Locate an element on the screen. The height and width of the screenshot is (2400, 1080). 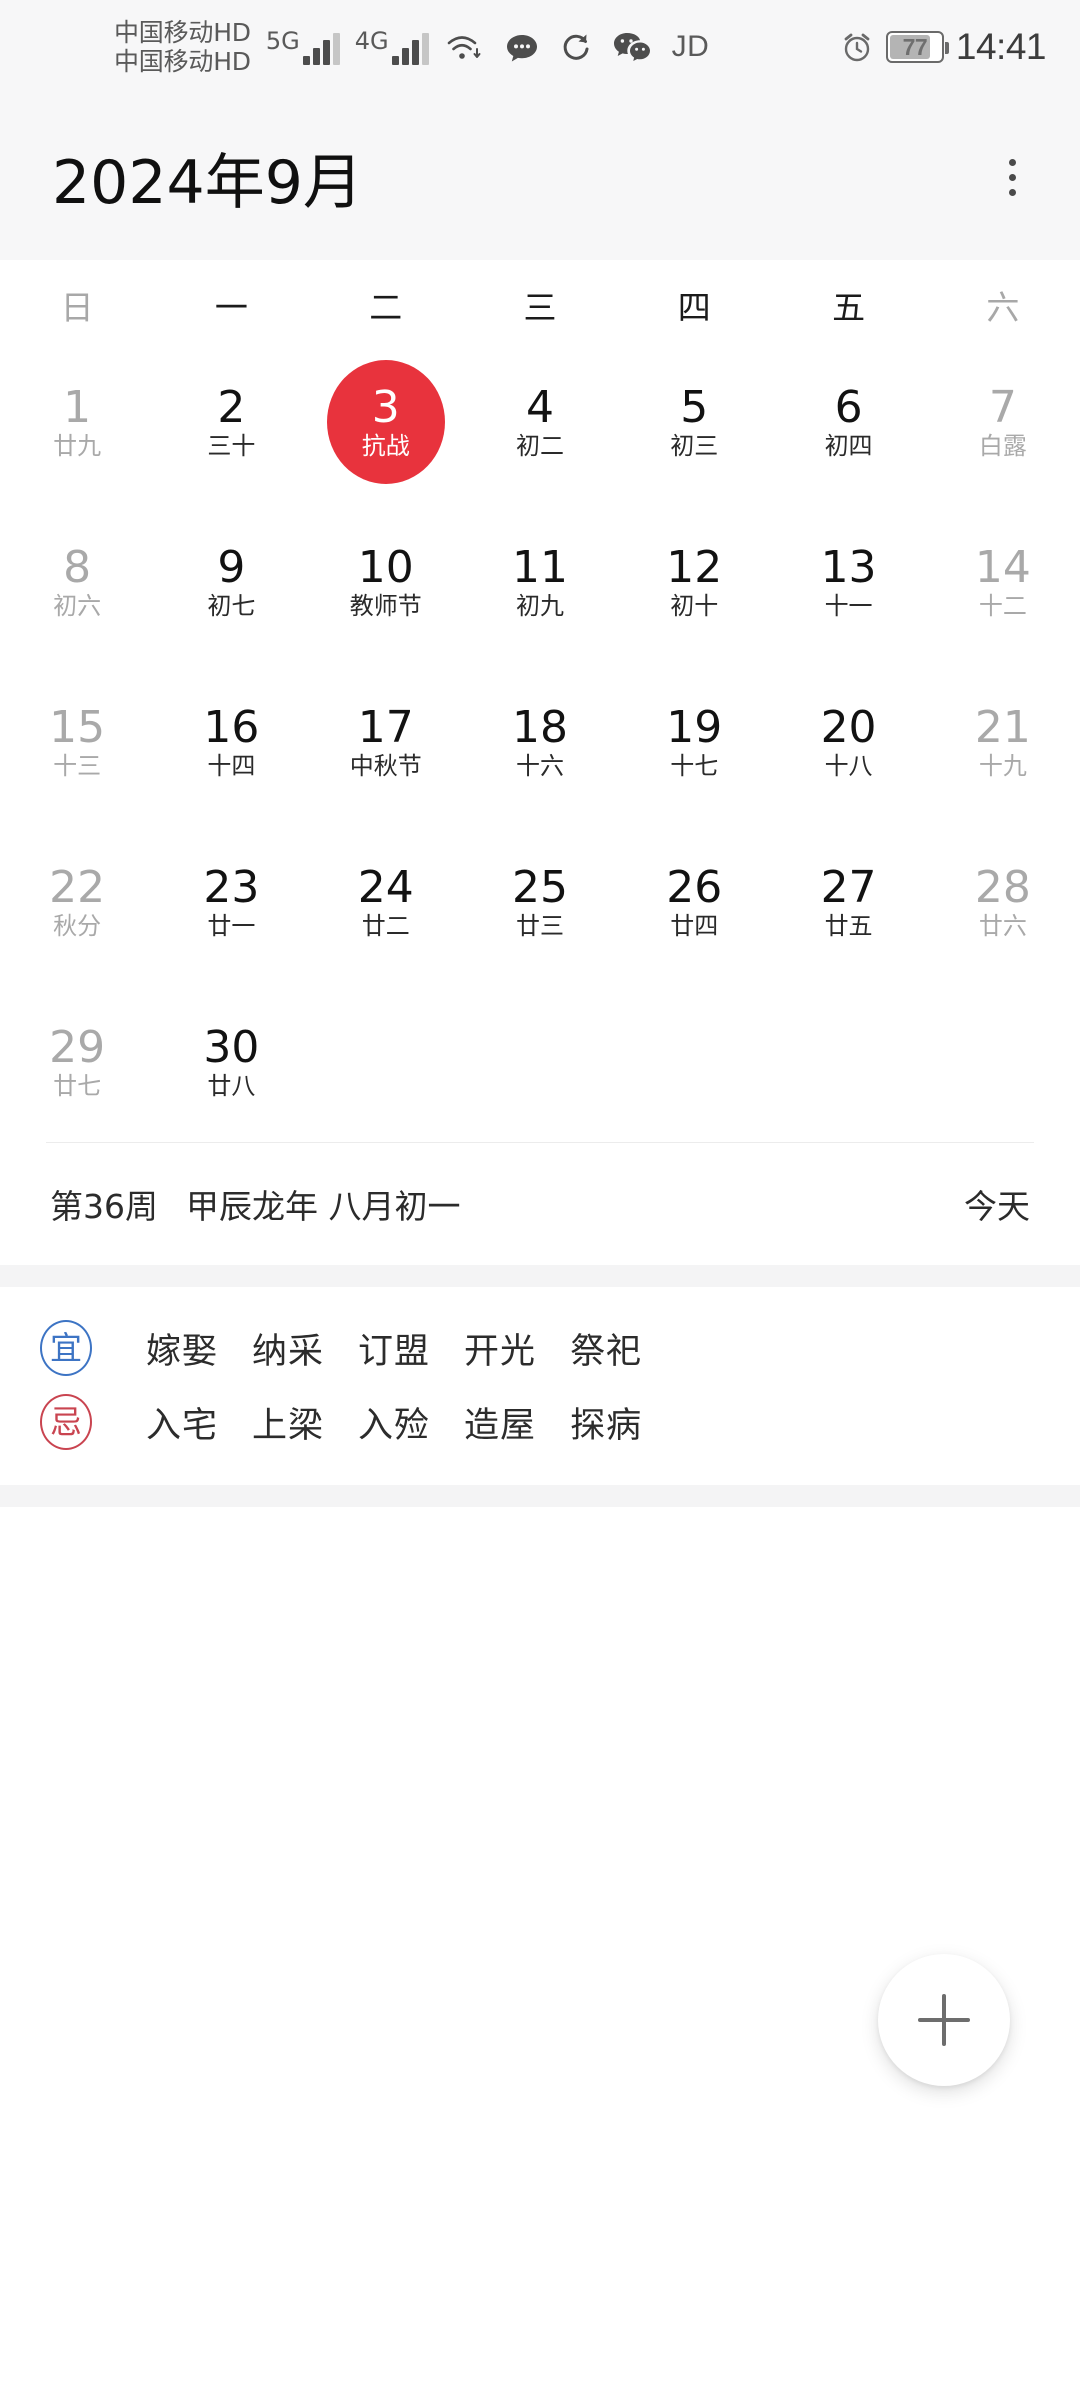
page-title: 2024年9月 is located at coordinates (518, 177).